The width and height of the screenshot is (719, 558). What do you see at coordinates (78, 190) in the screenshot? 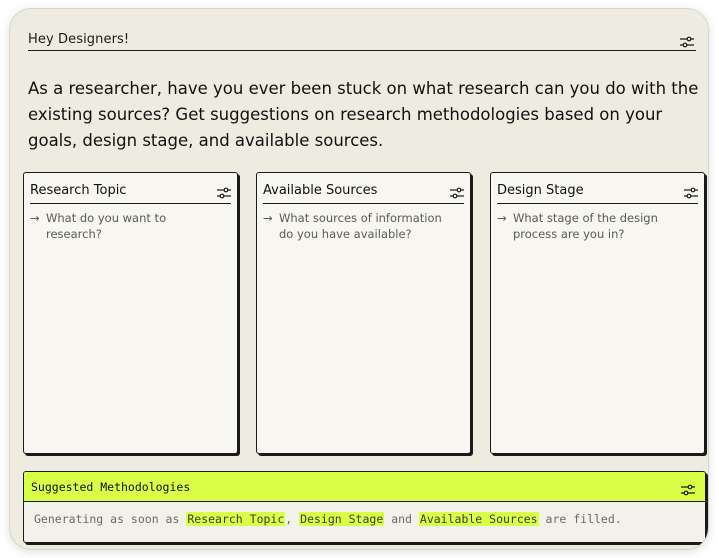
I see `card-title: Research Topic` at bounding box center [78, 190].